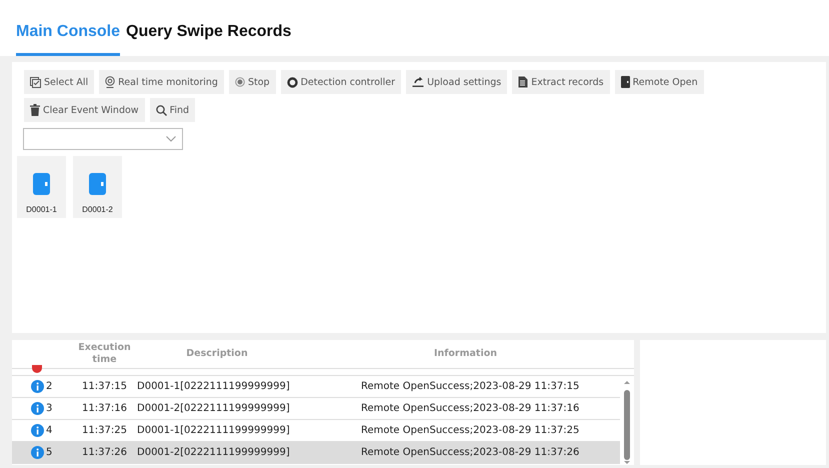  Describe the element at coordinates (84, 110) in the screenshot. I see `toolbar-button: Clear Event Window` at that location.